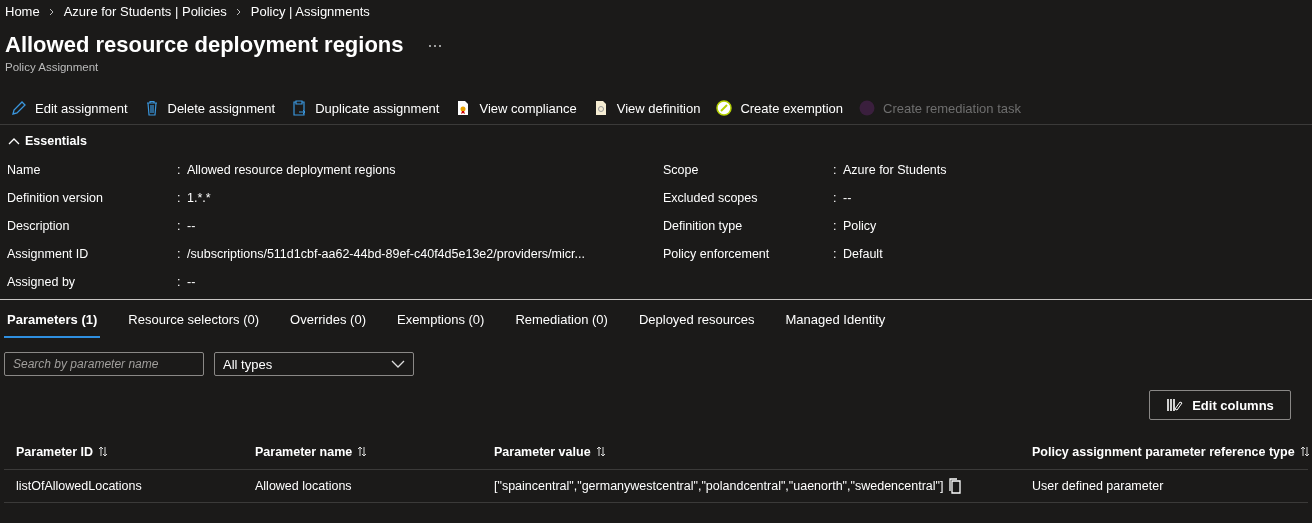 The width and height of the screenshot is (1312, 523). What do you see at coordinates (867, 108) in the screenshot?
I see `circle-icon` at bounding box center [867, 108].